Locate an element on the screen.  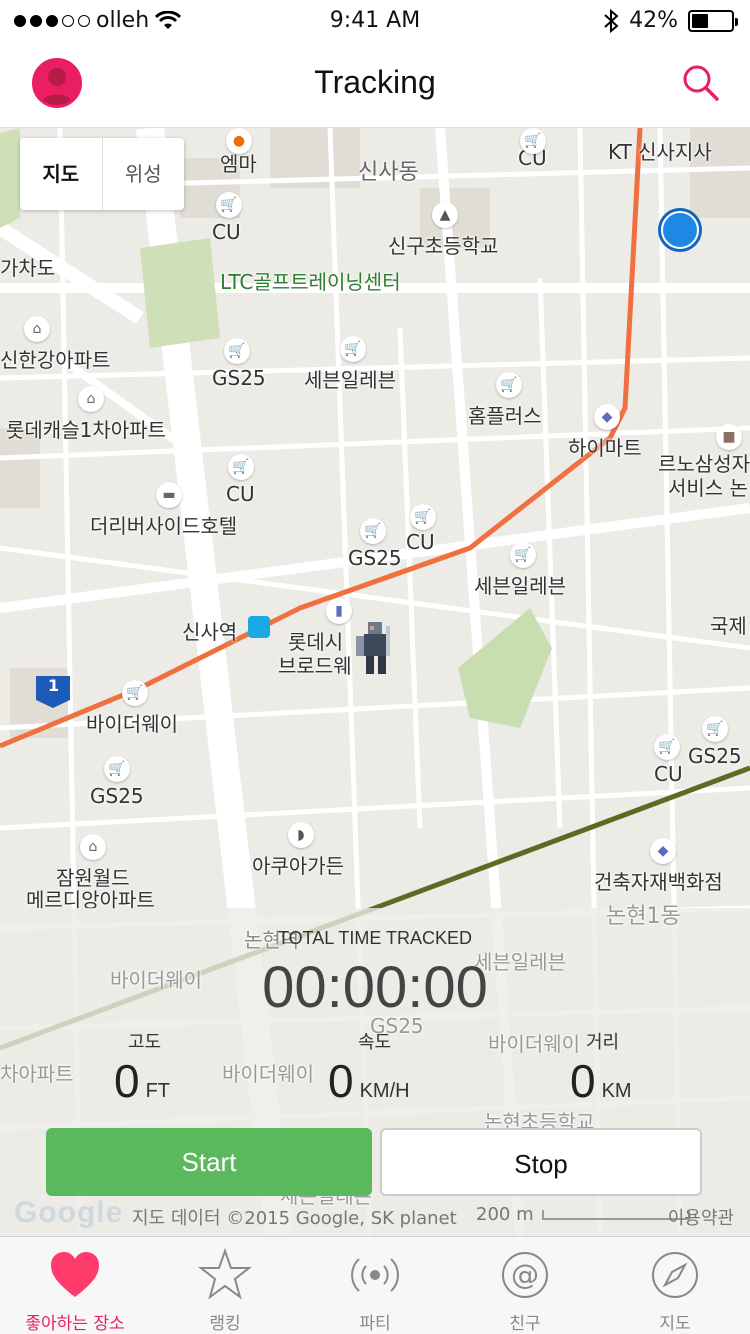
map-label: 더리버사이드호텔 is located at coordinates (164, 526).